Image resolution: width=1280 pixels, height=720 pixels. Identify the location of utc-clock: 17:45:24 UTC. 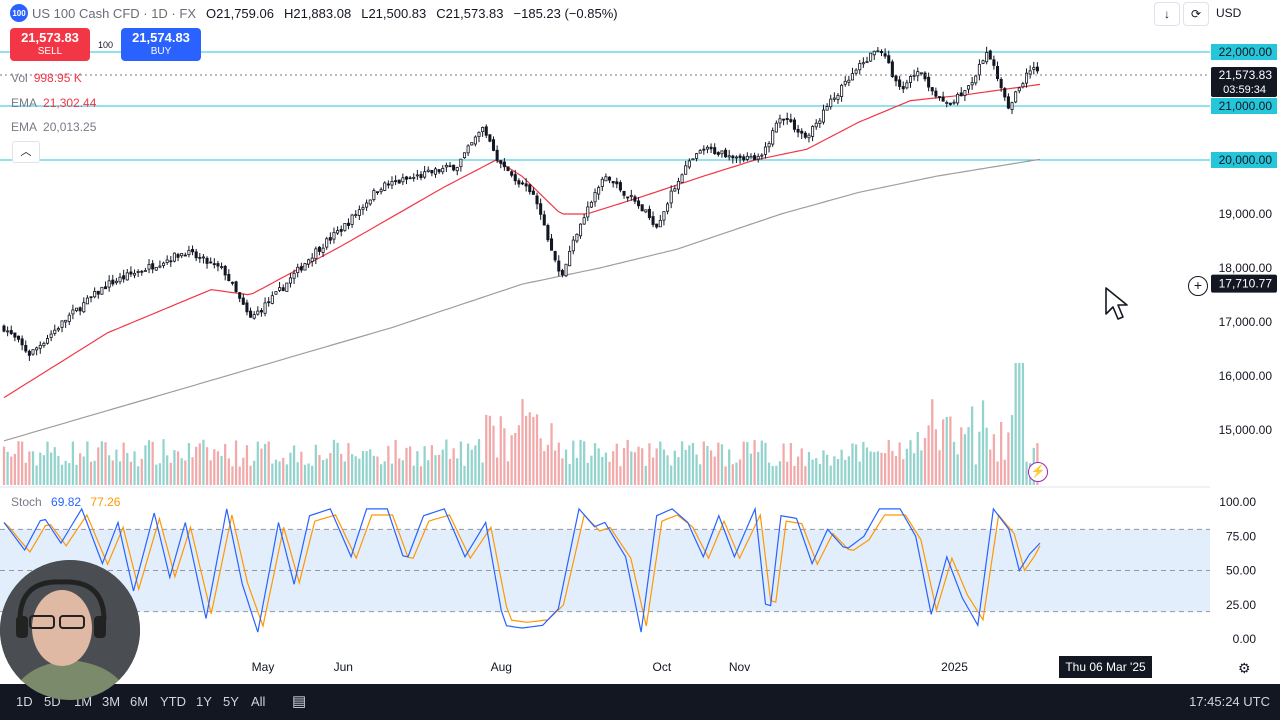
(1229, 701).